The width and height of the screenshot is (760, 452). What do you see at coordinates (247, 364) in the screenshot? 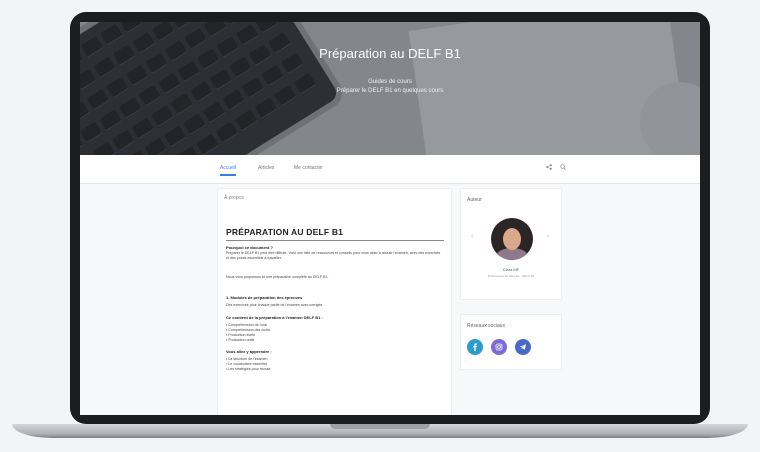
I see `list-item-text: Le vocabulaire essentiel` at bounding box center [247, 364].